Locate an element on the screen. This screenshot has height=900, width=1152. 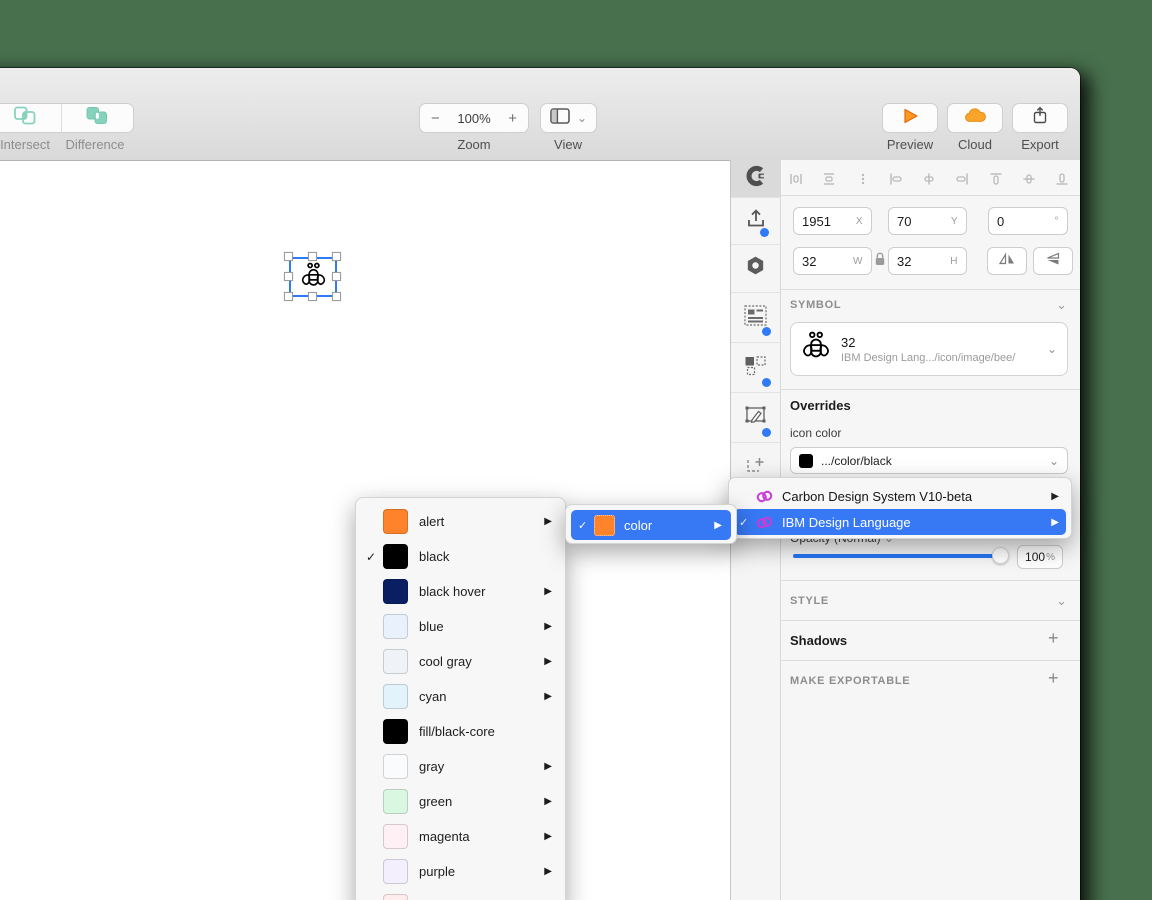
opacity-slider-knob is located at coordinates (1000, 555).